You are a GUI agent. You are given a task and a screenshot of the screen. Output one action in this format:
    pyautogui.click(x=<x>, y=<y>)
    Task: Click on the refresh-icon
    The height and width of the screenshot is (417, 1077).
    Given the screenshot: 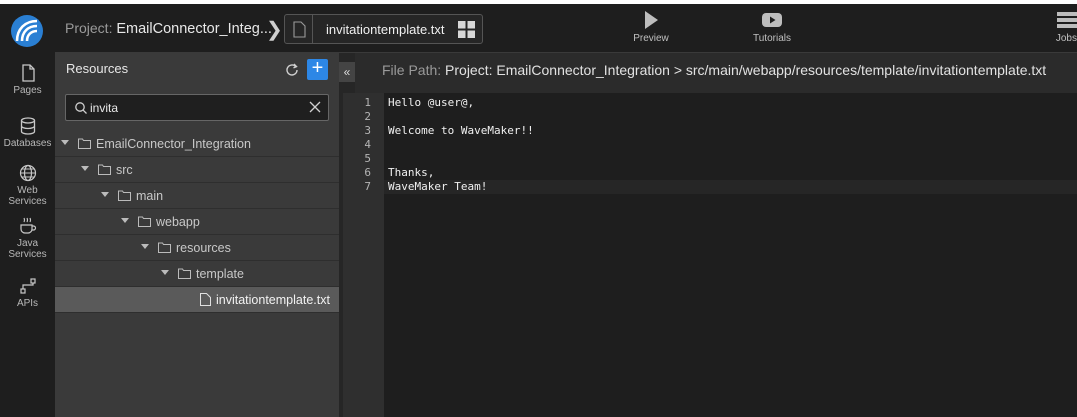 What is the action you would take?
    pyautogui.click(x=292, y=70)
    